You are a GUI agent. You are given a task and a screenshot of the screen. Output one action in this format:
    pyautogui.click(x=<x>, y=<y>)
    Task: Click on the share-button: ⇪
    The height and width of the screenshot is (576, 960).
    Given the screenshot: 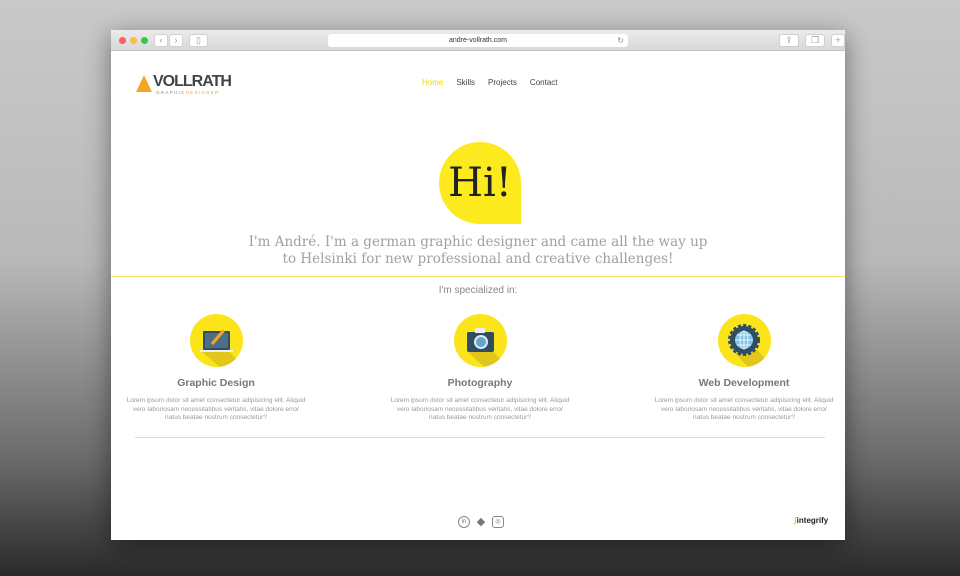 What is the action you would take?
    pyautogui.click(x=789, y=40)
    